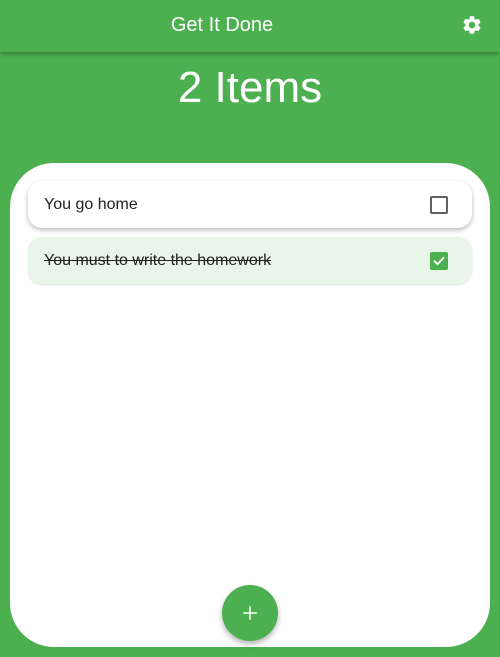 This screenshot has height=657, width=500. I want to click on add-task-button, so click(250, 613).